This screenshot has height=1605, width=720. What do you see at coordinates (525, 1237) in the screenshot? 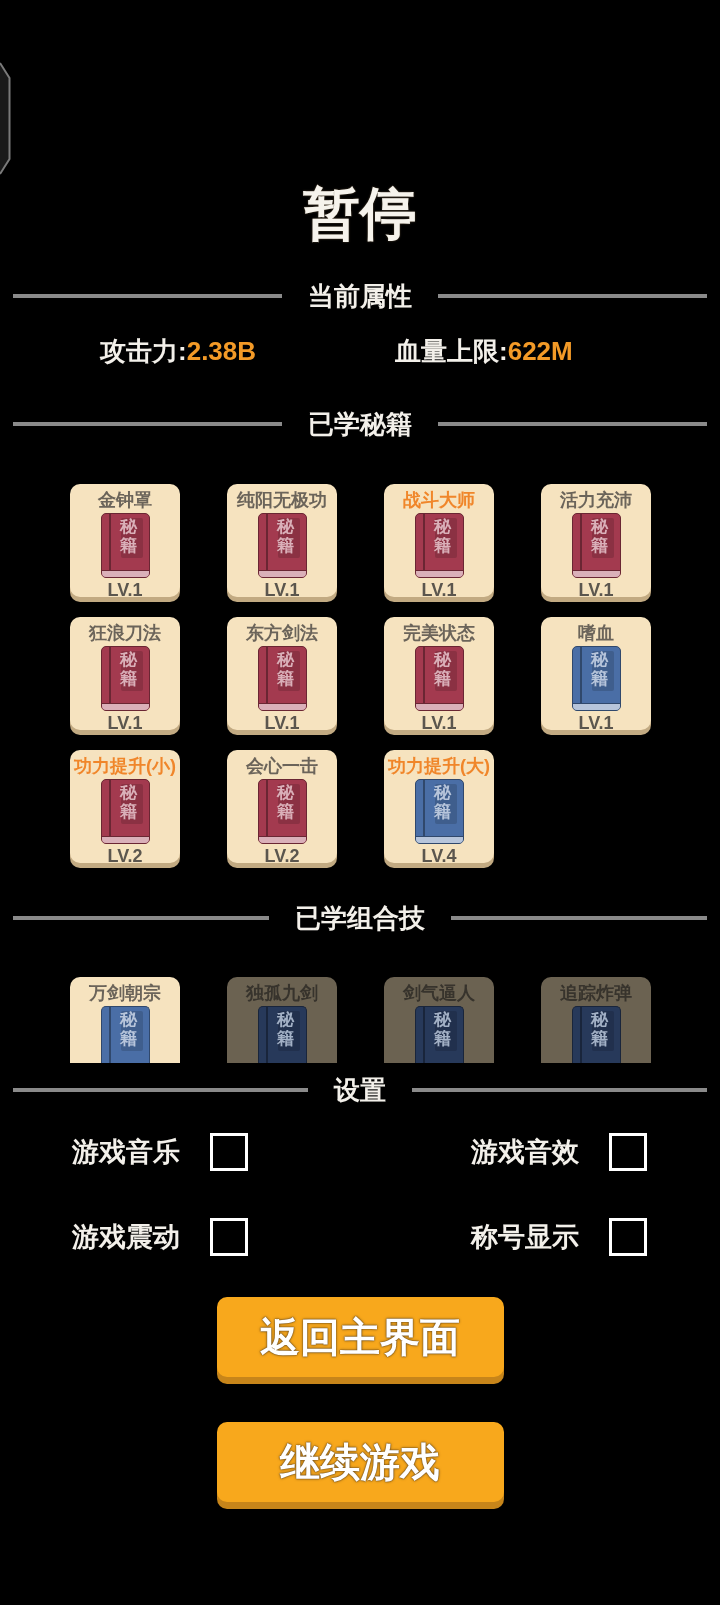
I see `setting-label: 称号显示` at bounding box center [525, 1237].